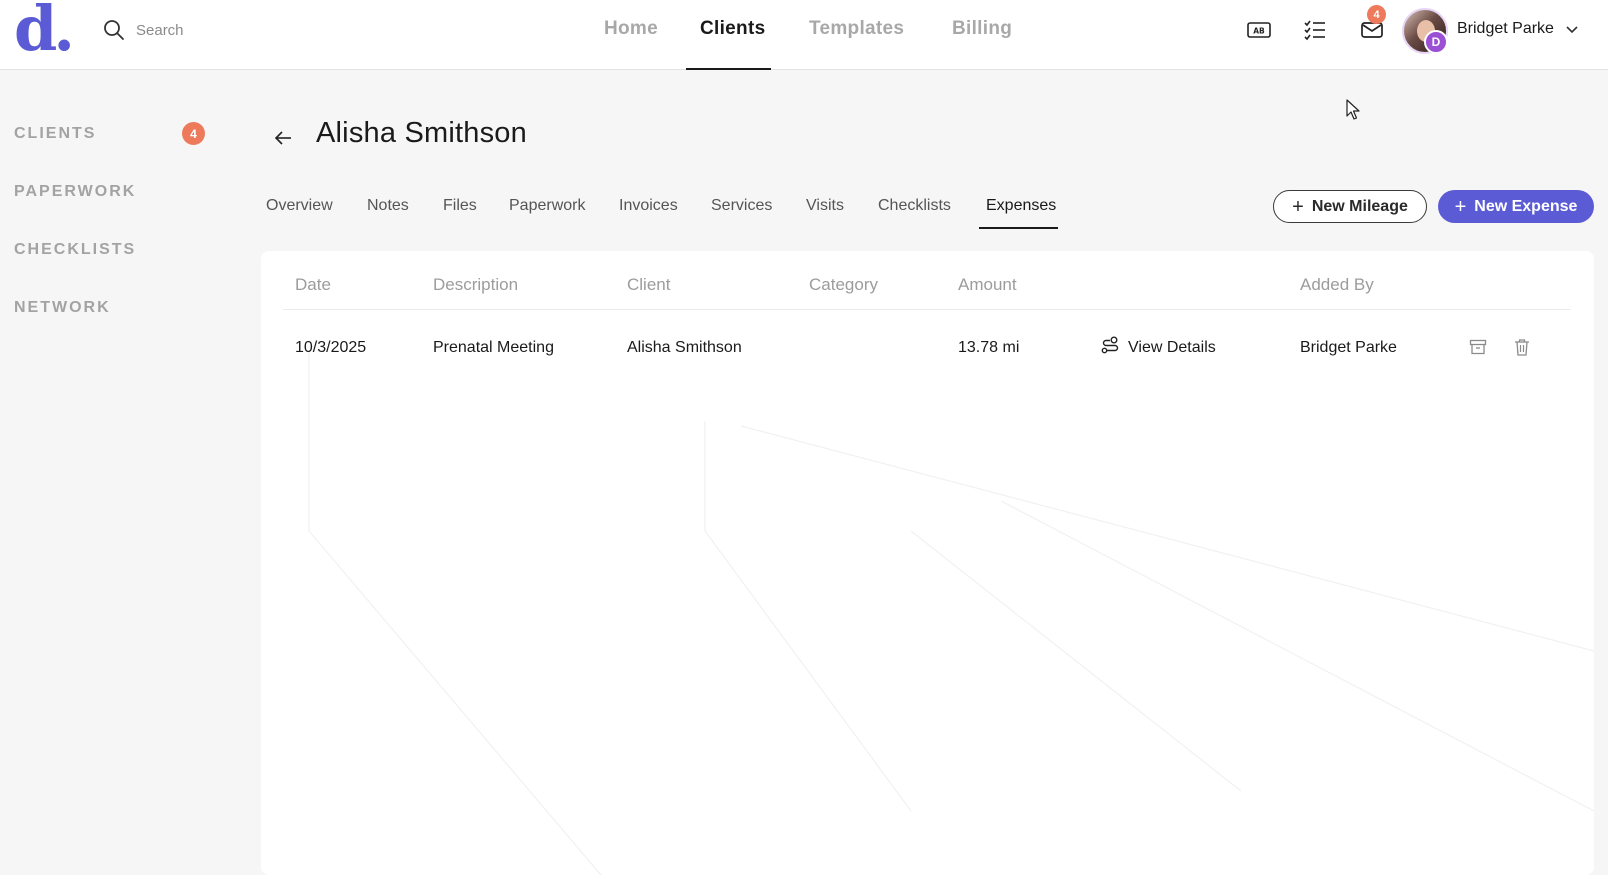 Image resolution: width=1608 pixels, height=875 pixels. What do you see at coordinates (987, 285) in the screenshot?
I see `column-header-amount: Amount` at bounding box center [987, 285].